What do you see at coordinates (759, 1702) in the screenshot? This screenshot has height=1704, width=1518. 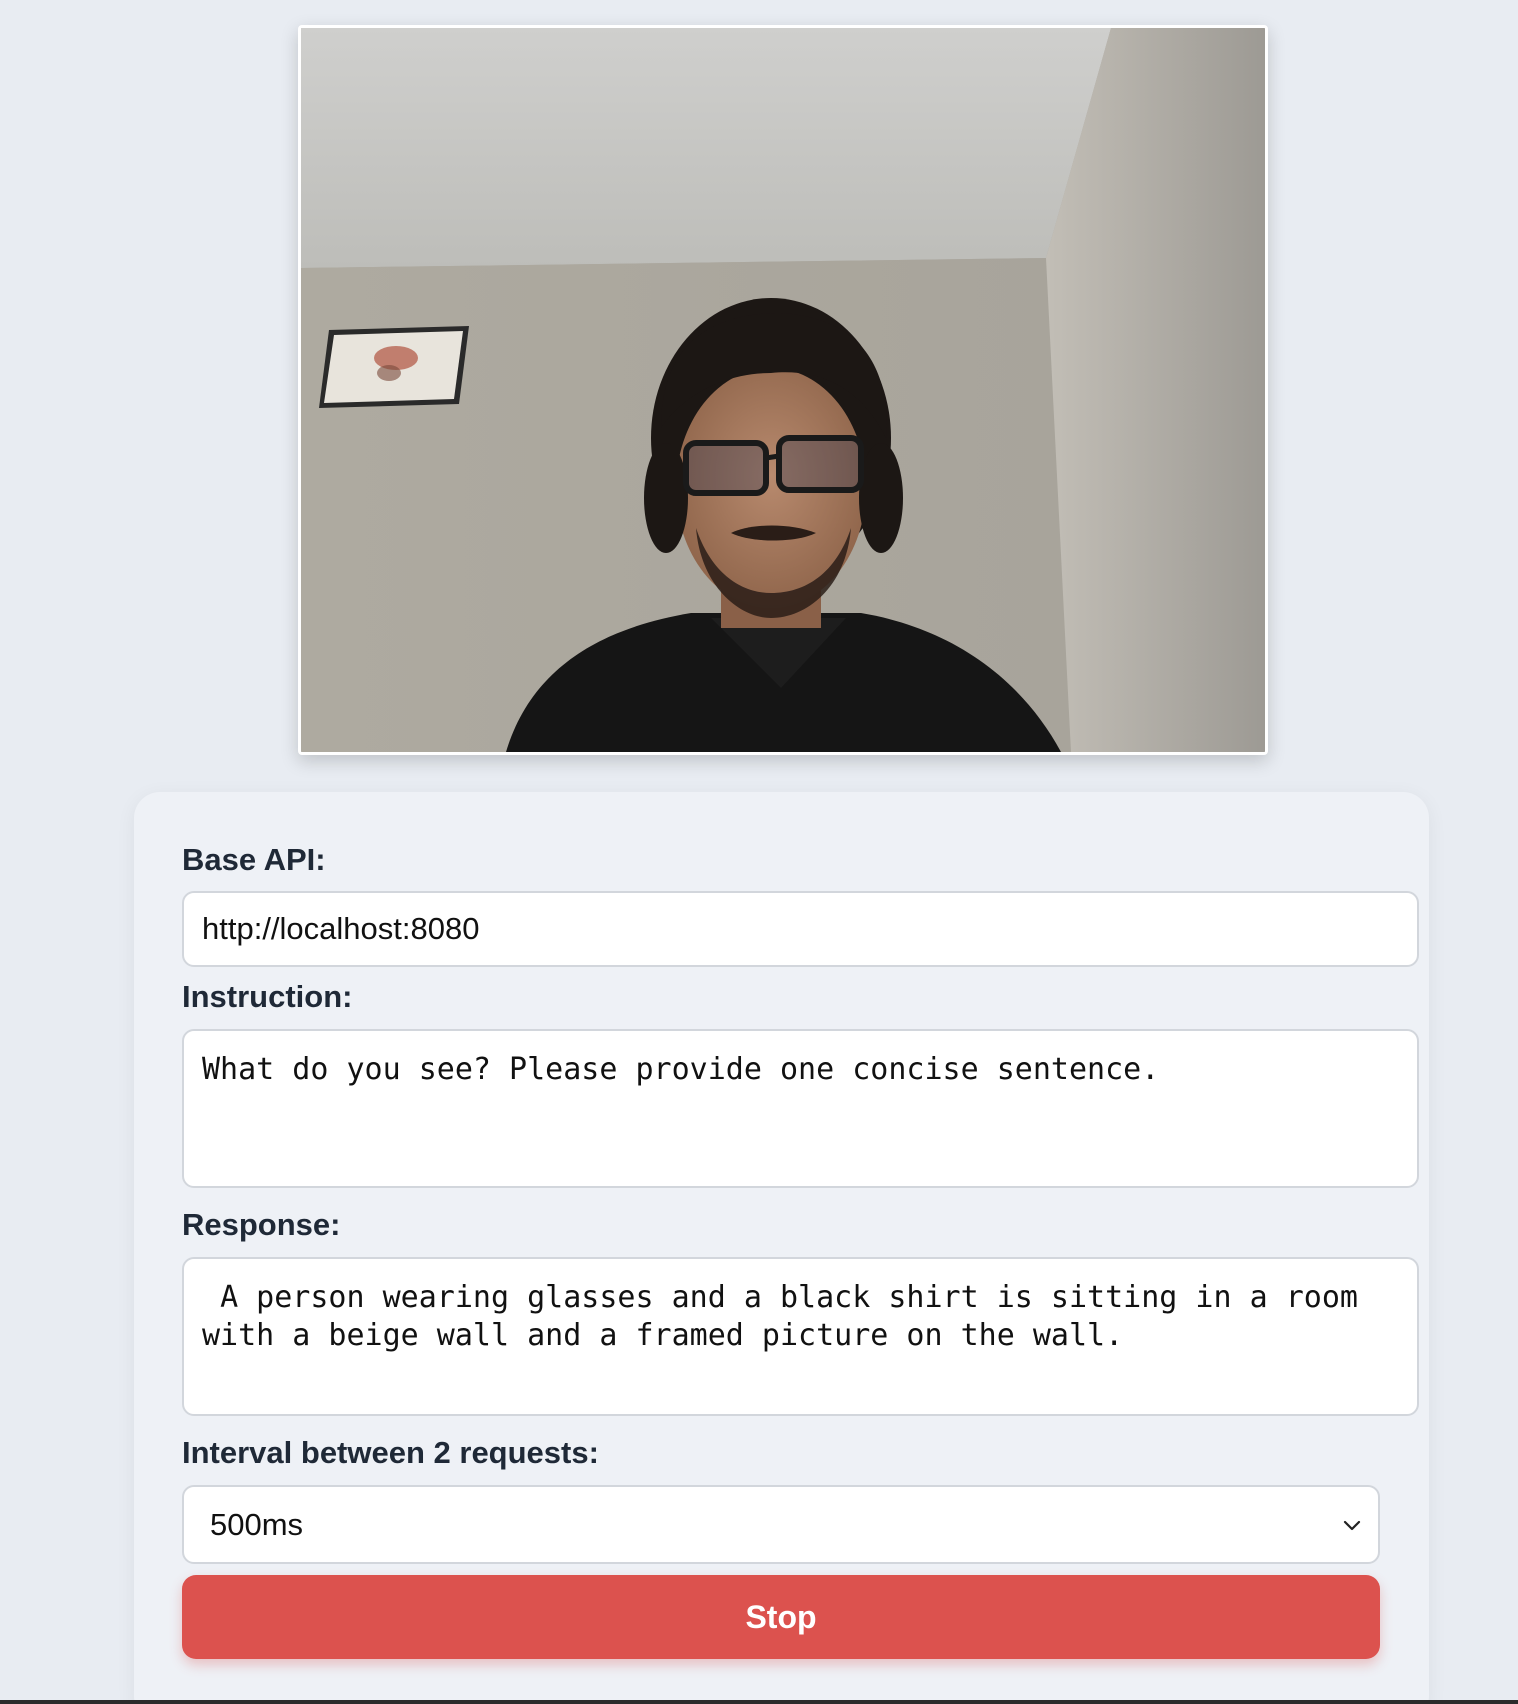 I see `status-bar-edge` at bounding box center [759, 1702].